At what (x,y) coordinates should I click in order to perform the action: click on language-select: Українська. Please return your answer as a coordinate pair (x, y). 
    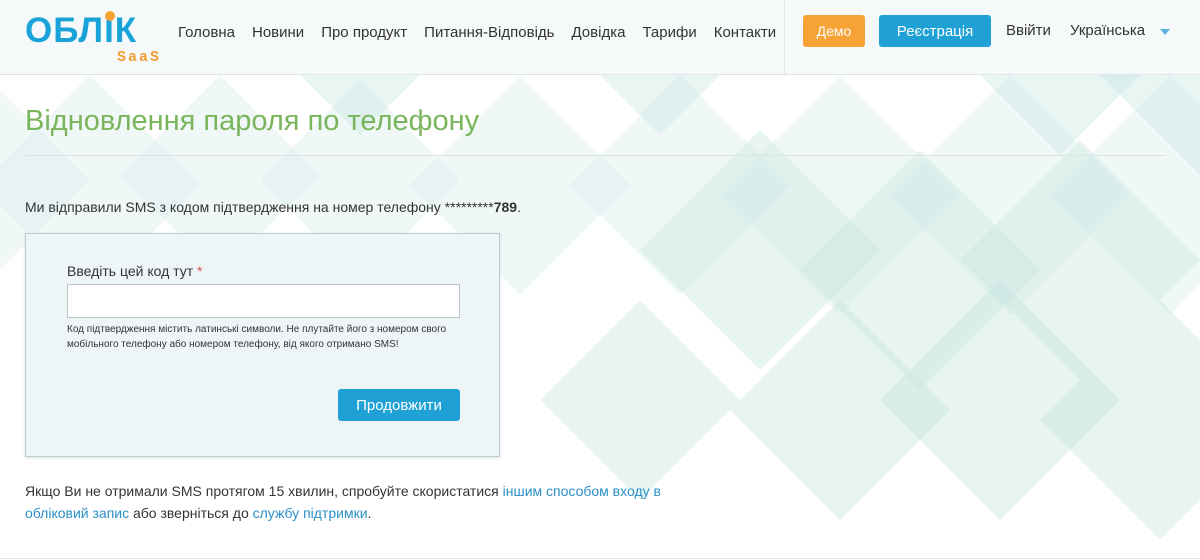
    Looking at the image, I should click on (1107, 30).